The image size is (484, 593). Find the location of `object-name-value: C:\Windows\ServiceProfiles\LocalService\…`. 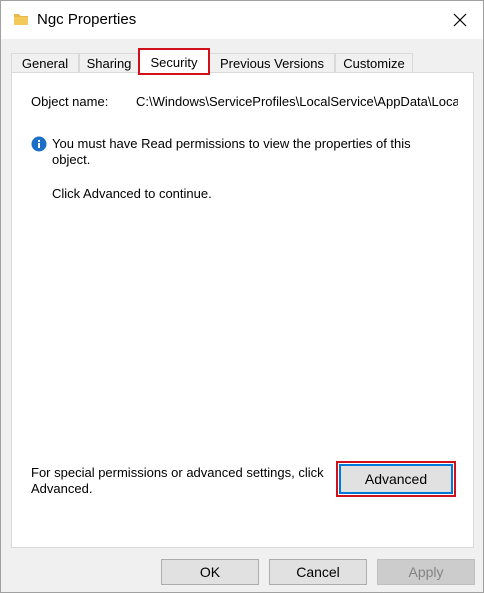

object-name-value: C:\Windows\ServiceProfiles\LocalService\… is located at coordinates (297, 101).